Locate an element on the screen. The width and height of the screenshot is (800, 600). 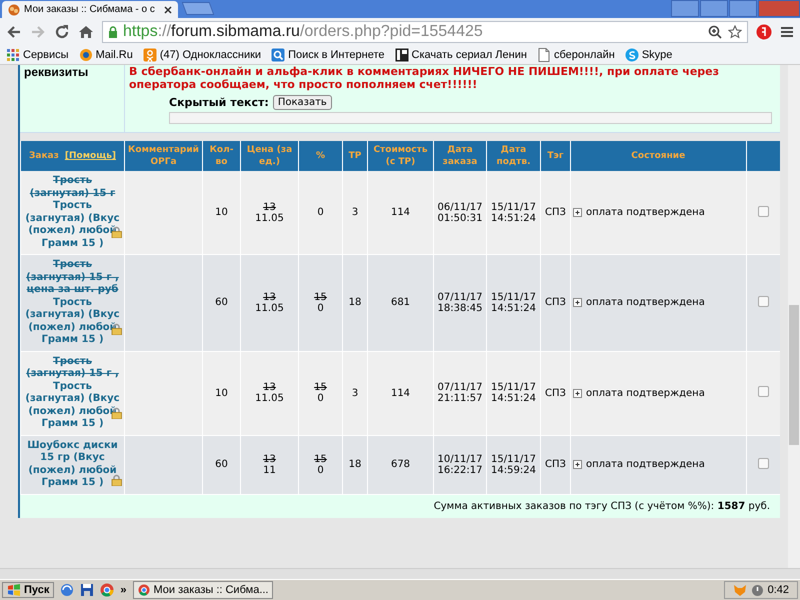
column-header: Стоимость (с ТР) is located at coordinates (401, 156).